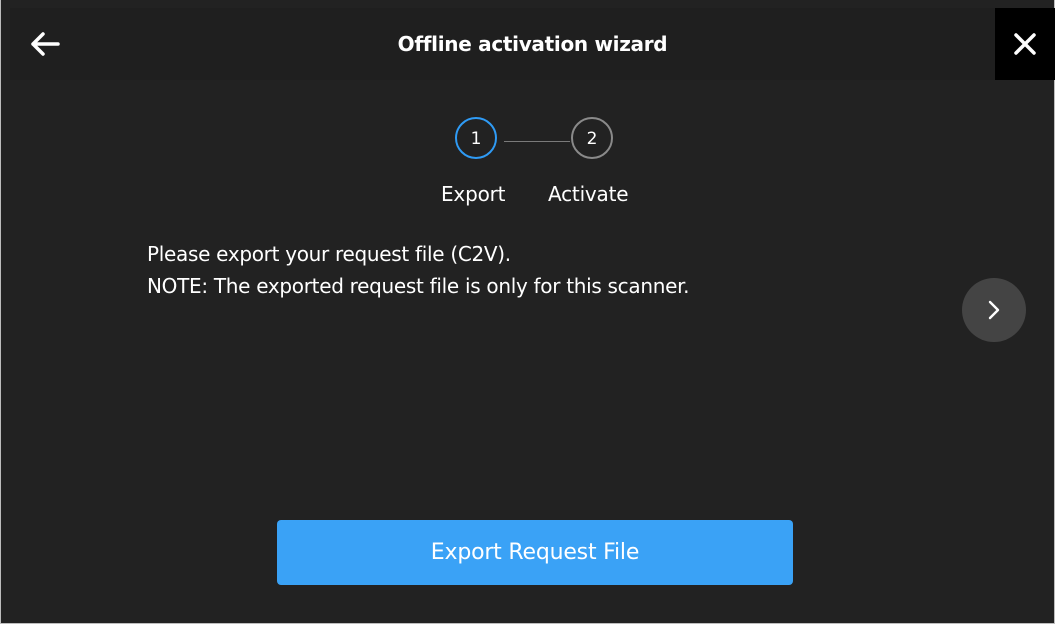 The width and height of the screenshot is (1055, 624). I want to click on step-2-label: Activate, so click(588, 194).